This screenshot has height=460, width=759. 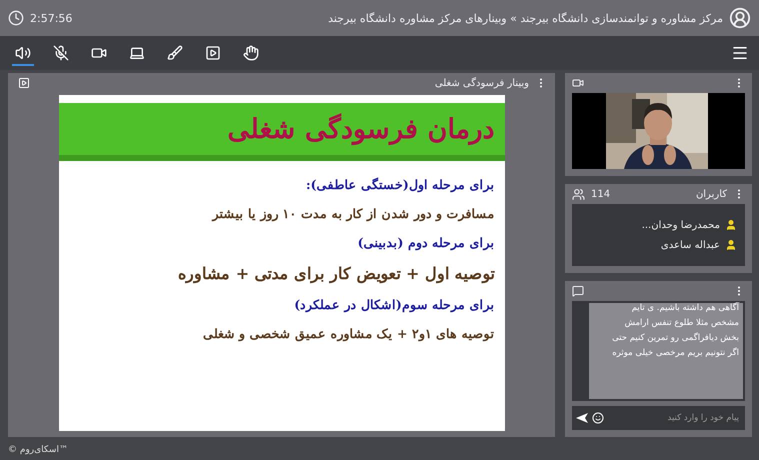 What do you see at coordinates (481, 83) in the screenshot?
I see `presentation-title: وبینار فرسودگی شغلی` at bounding box center [481, 83].